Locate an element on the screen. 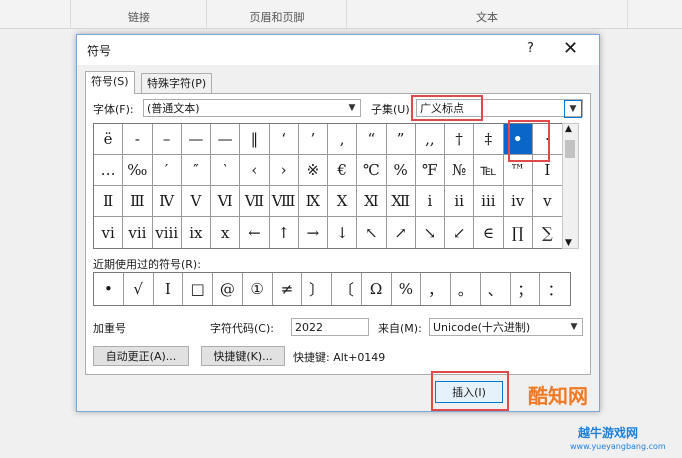  recent-symbol-cell: Ⅰ is located at coordinates (169, 289).